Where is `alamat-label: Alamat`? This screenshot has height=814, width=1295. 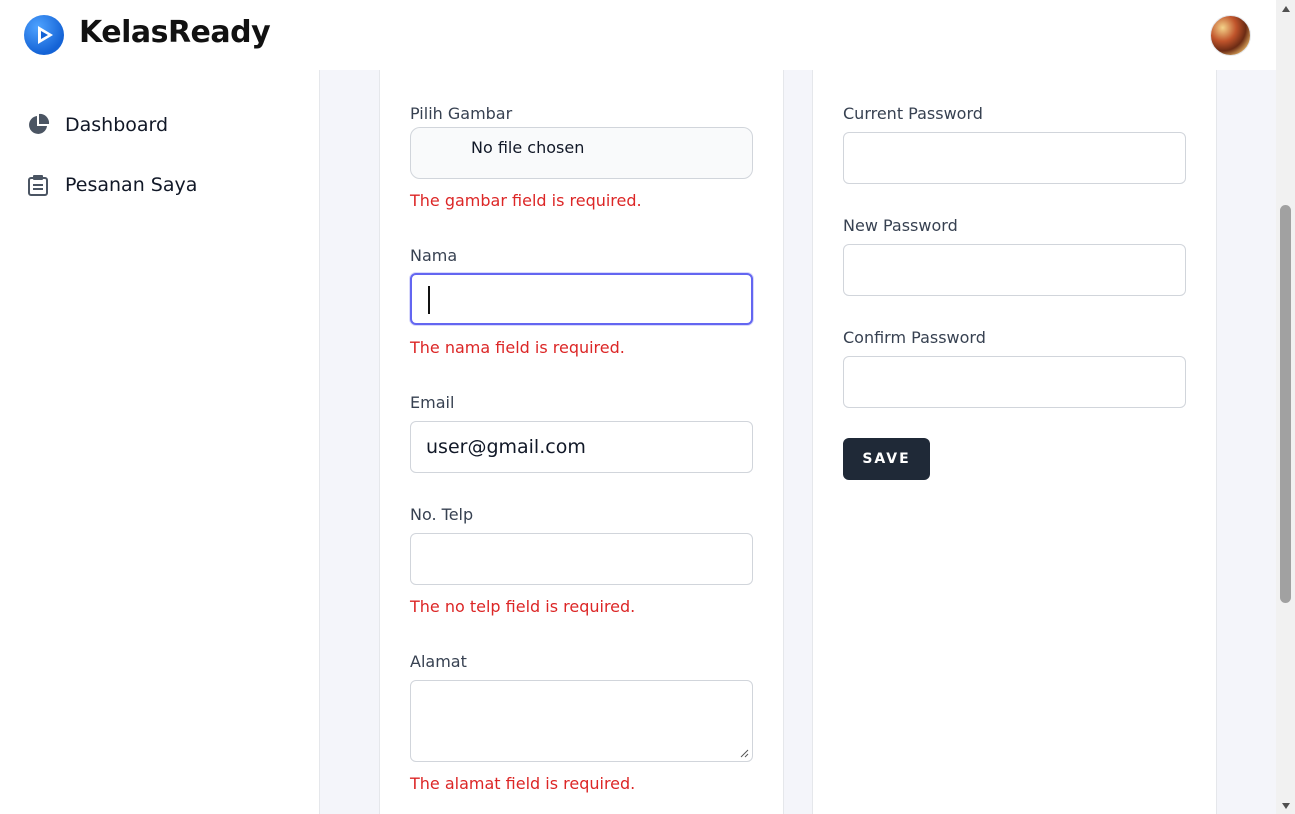
alamat-label: Alamat is located at coordinates (438, 661).